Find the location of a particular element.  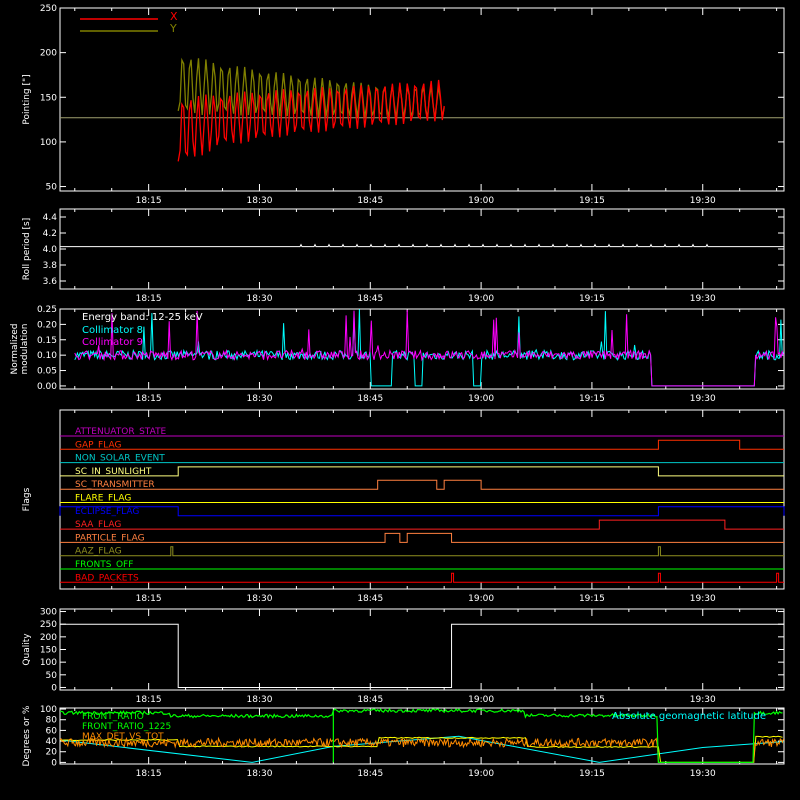

y-tick-label: 0.15 is located at coordinates (47, 341).